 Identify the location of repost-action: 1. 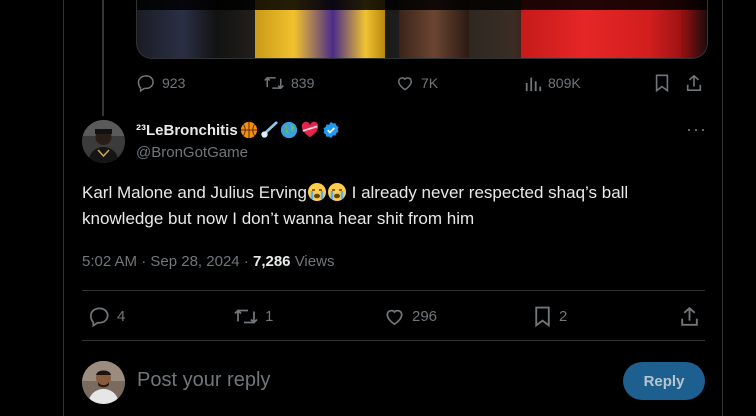
(253, 316).